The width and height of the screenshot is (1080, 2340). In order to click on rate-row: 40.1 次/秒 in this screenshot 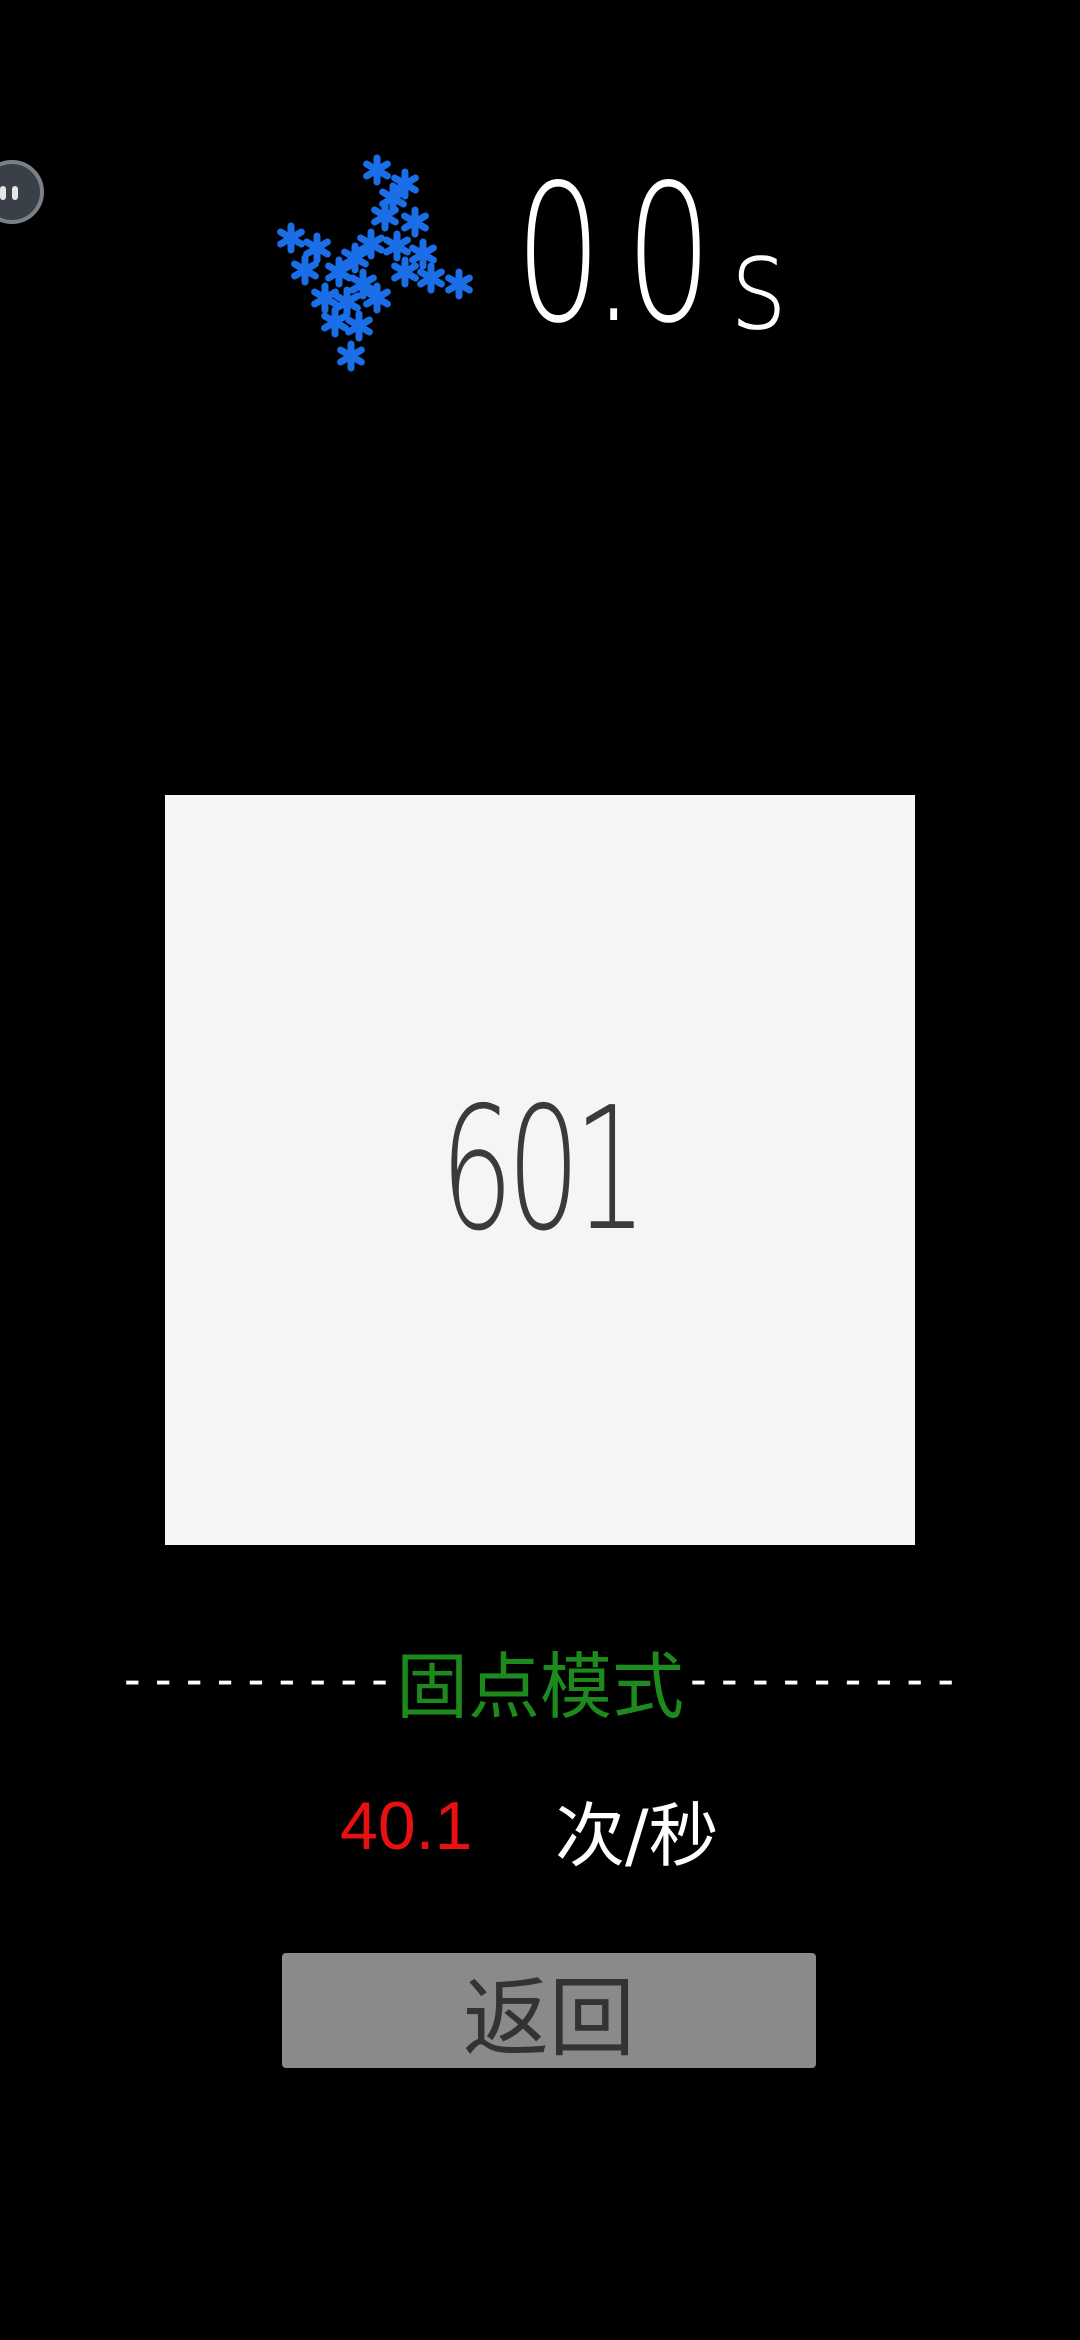, I will do `click(540, 1826)`.